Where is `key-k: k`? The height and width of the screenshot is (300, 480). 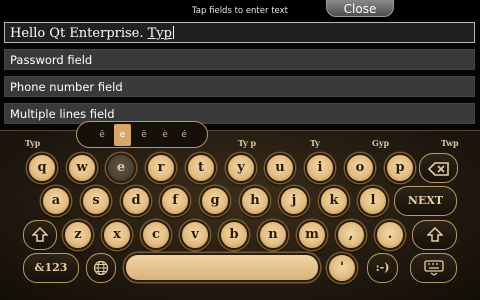 key-k: k is located at coordinates (334, 201).